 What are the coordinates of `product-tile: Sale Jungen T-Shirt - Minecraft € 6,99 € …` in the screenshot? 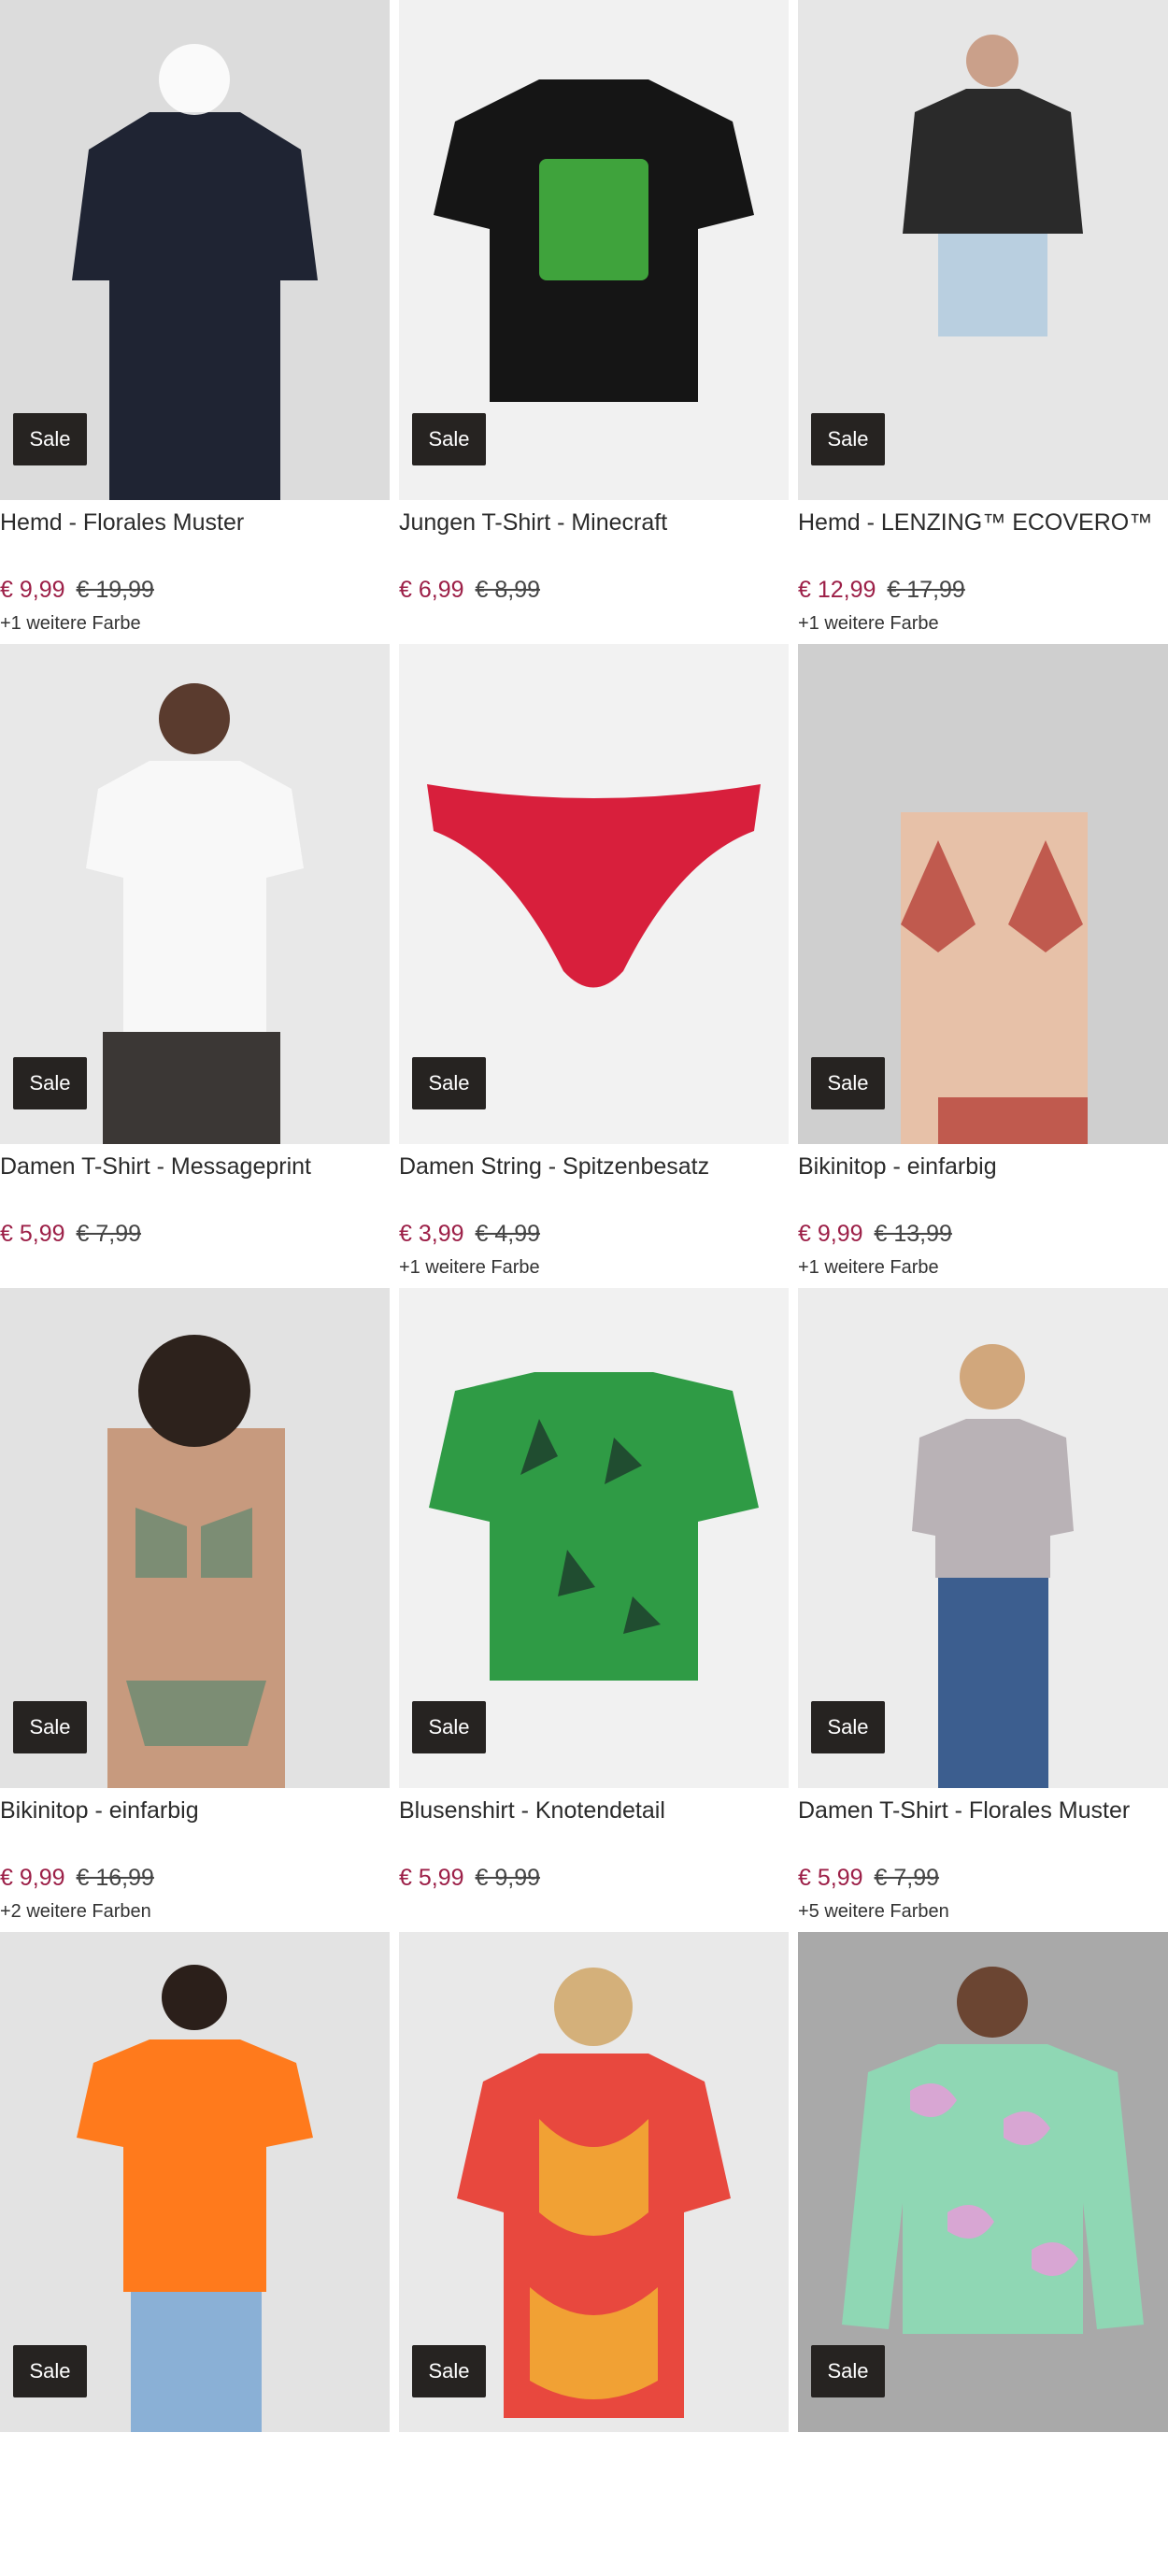 It's located at (594, 322).